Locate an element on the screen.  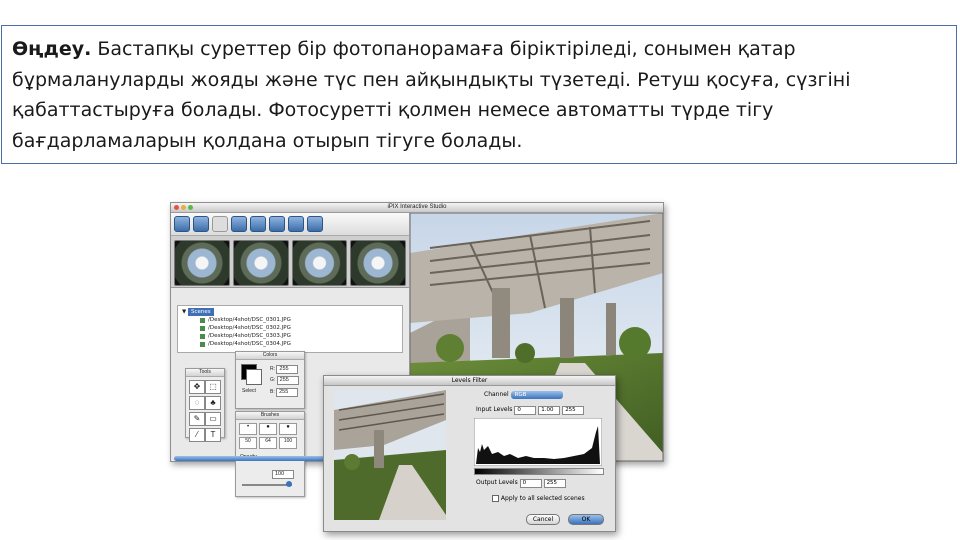
histogram is located at coordinates (538, 442).